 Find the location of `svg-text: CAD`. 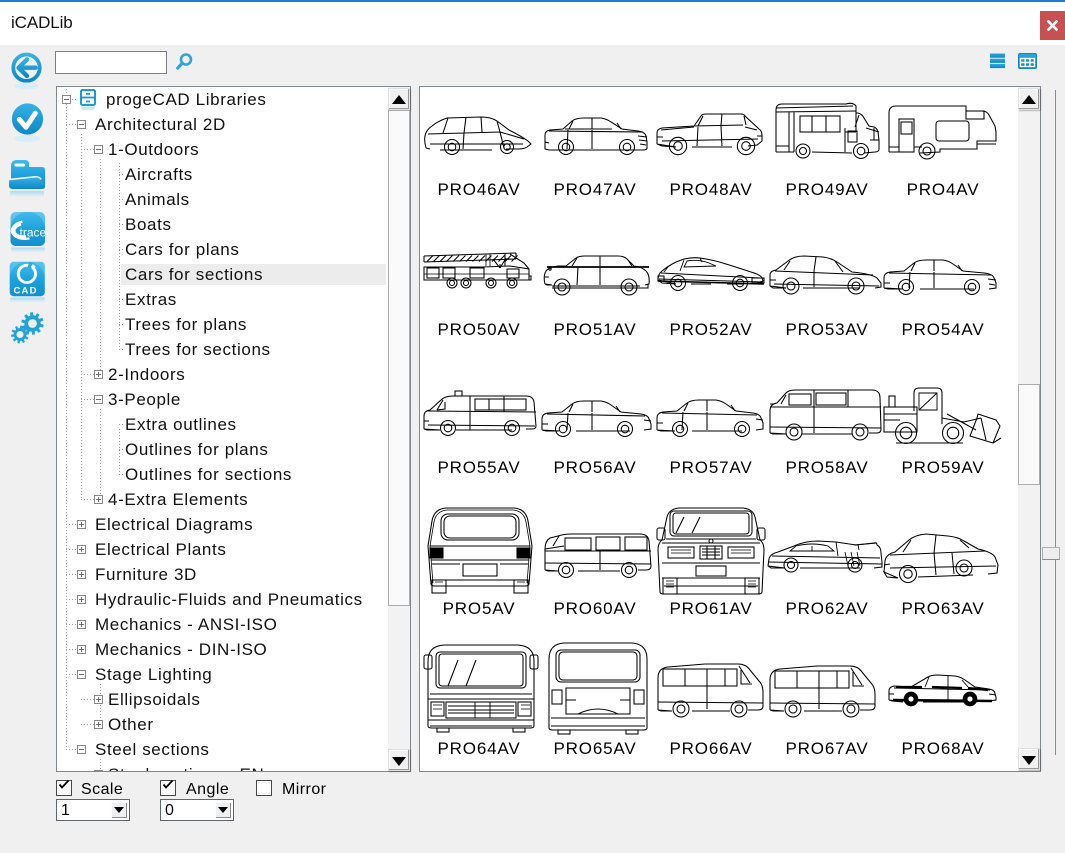

svg-text: CAD is located at coordinates (26, 291).